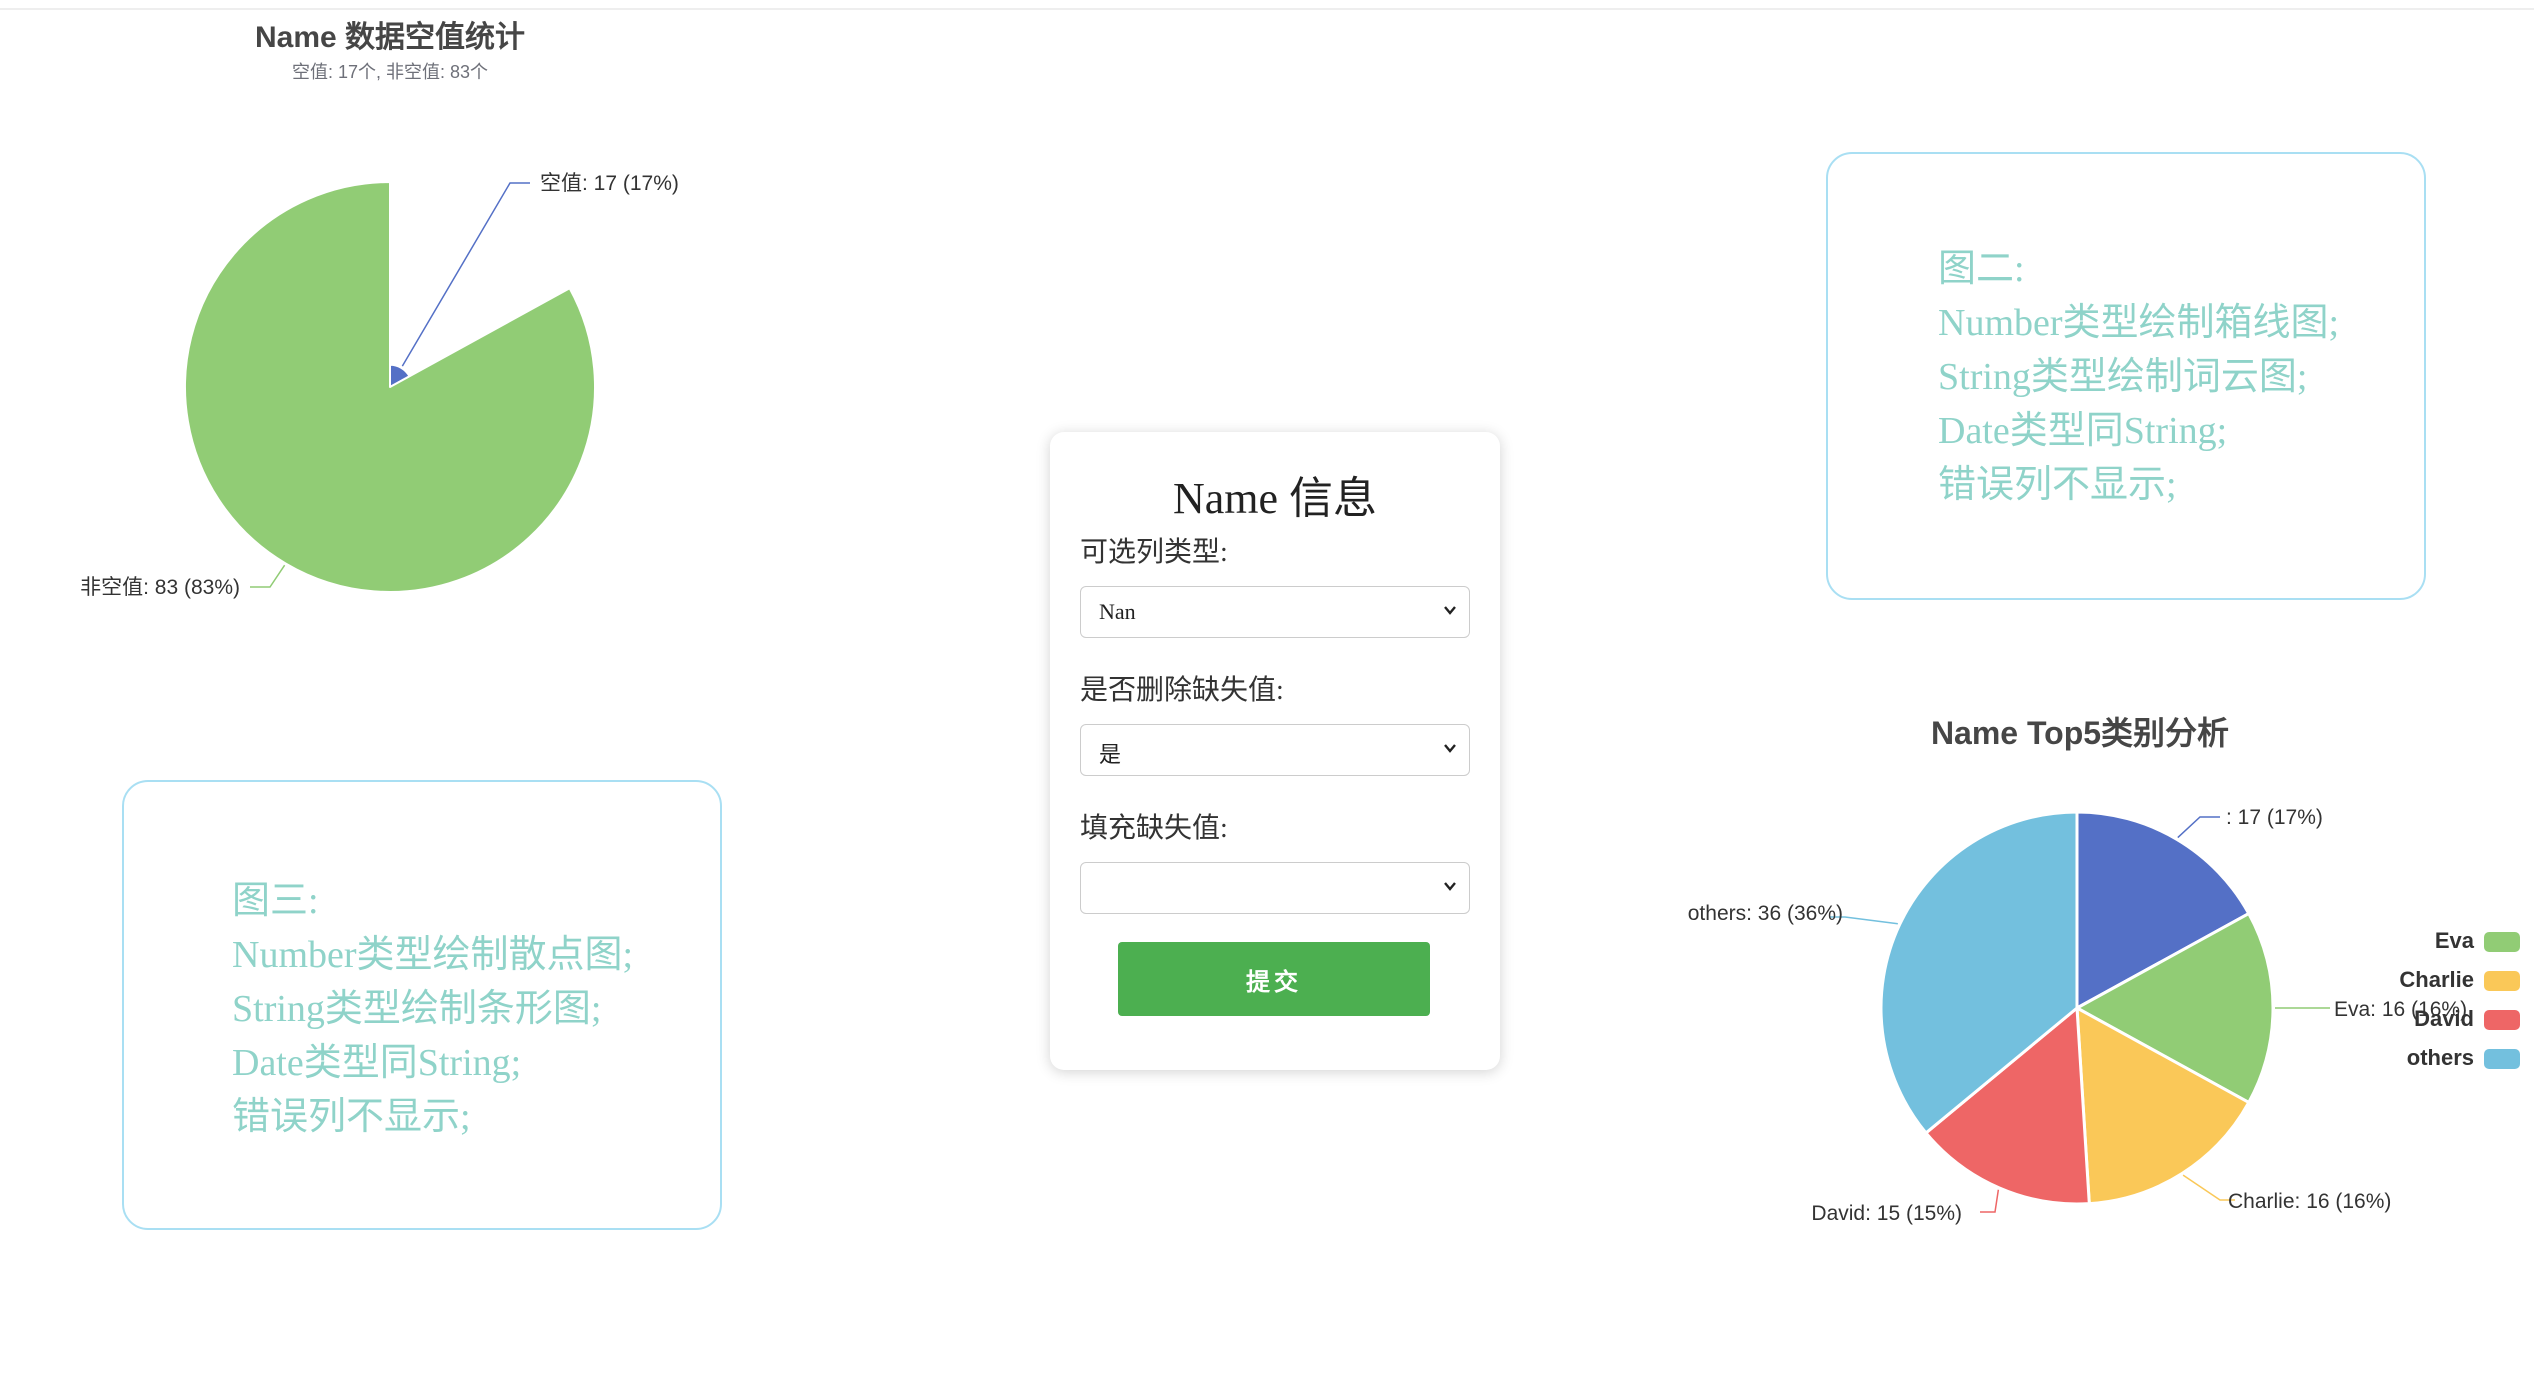 This screenshot has height=1380, width=2534. What do you see at coordinates (2455, 940) in the screenshot?
I see `legend-label-0: Eva` at bounding box center [2455, 940].